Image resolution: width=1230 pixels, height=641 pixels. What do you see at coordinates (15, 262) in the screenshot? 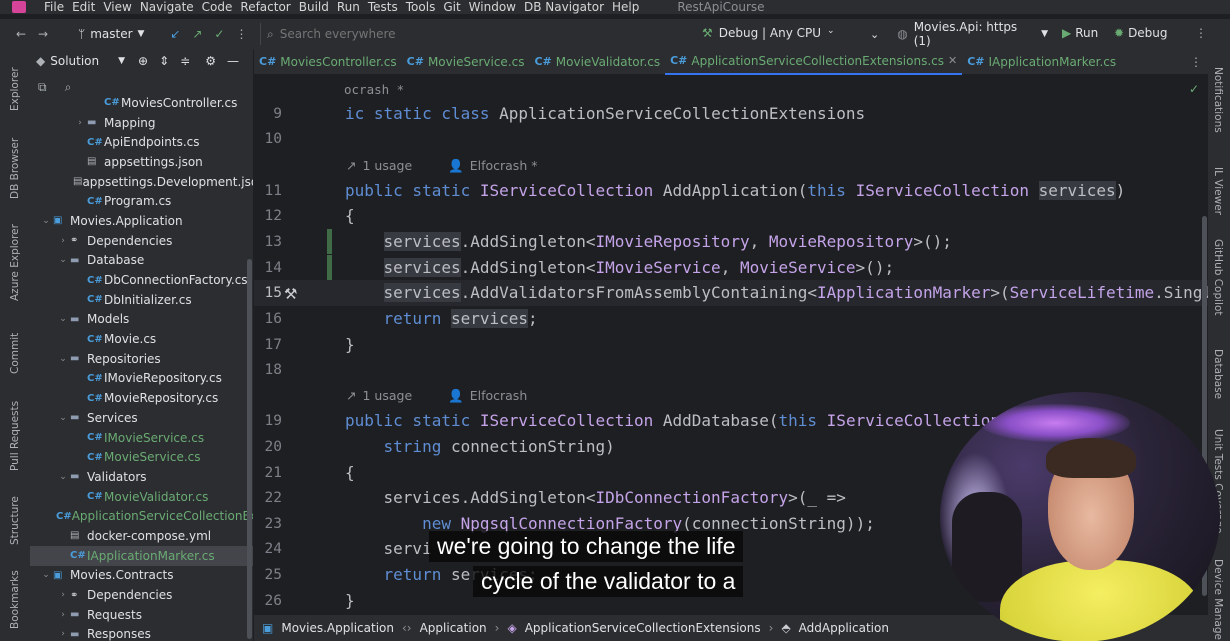
I see `tool-azure-explorer: Azure Explorer` at bounding box center [15, 262].